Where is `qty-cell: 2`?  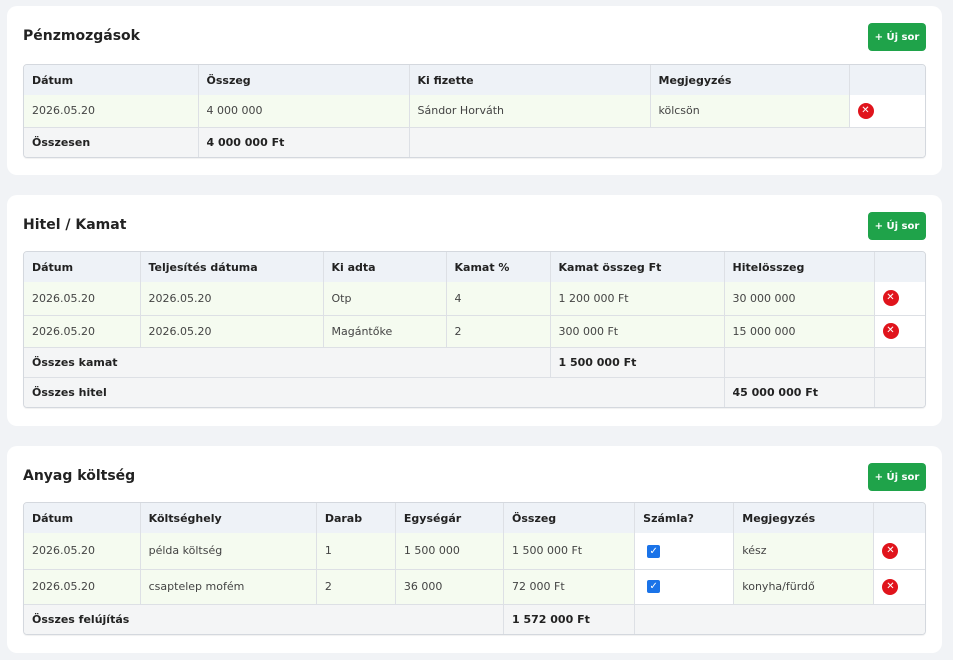 qty-cell: 2 is located at coordinates (356, 587).